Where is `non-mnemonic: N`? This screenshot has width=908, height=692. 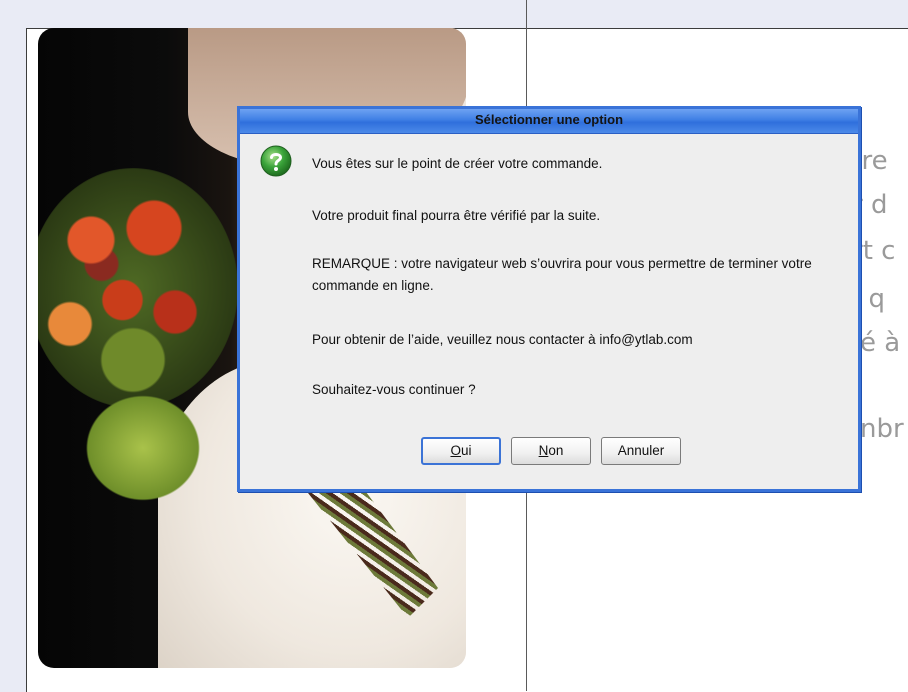 non-mnemonic: N is located at coordinates (543, 450).